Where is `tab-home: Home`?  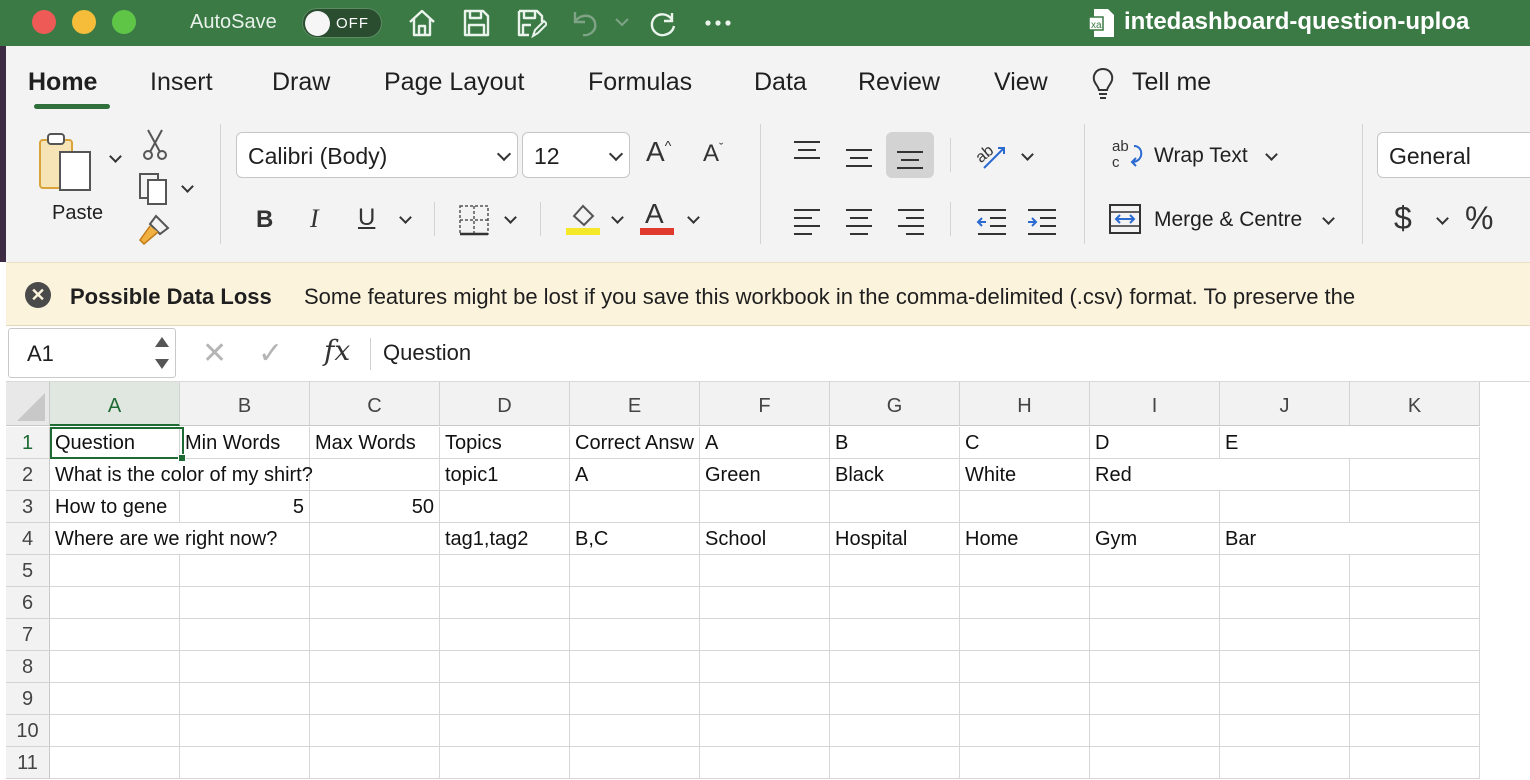 tab-home: Home is located at coordinates (62, 82).